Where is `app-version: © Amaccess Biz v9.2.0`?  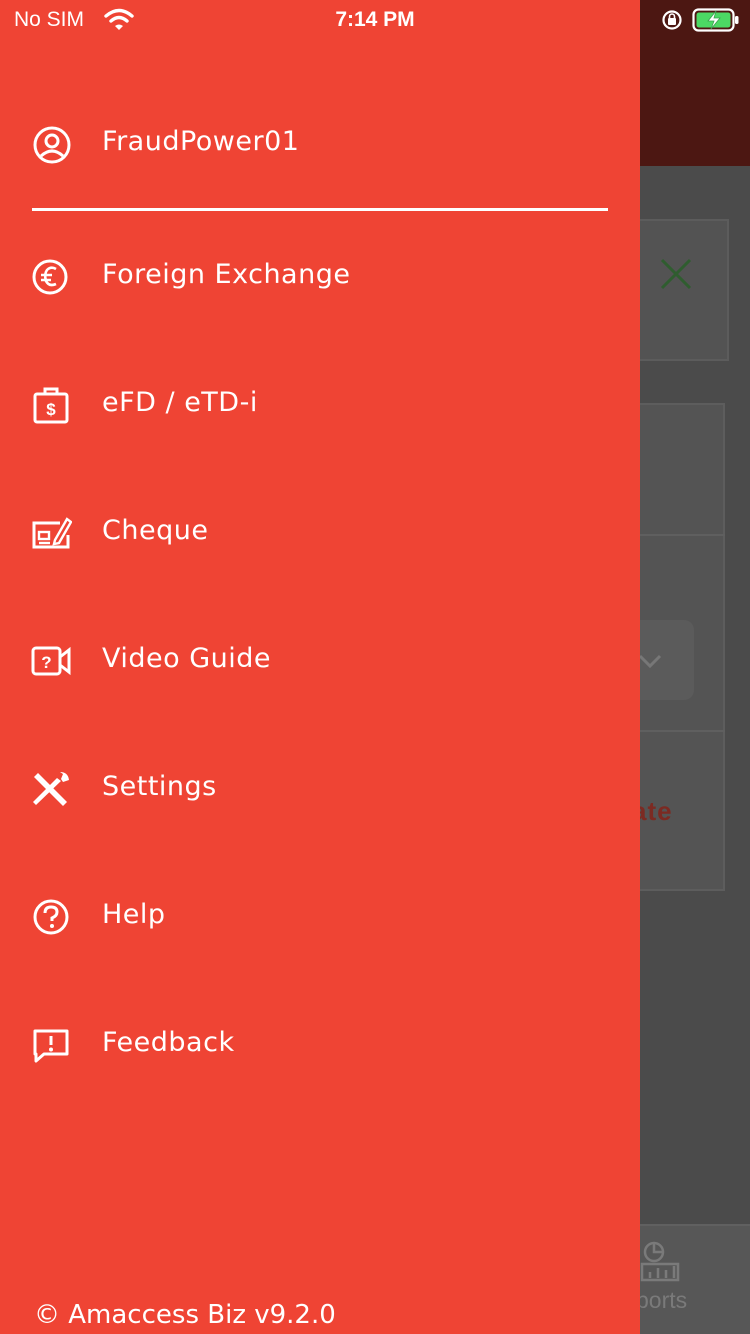
app-version: © Amaccess Biz v9.2.0 is located at coordinates (185, 1315).